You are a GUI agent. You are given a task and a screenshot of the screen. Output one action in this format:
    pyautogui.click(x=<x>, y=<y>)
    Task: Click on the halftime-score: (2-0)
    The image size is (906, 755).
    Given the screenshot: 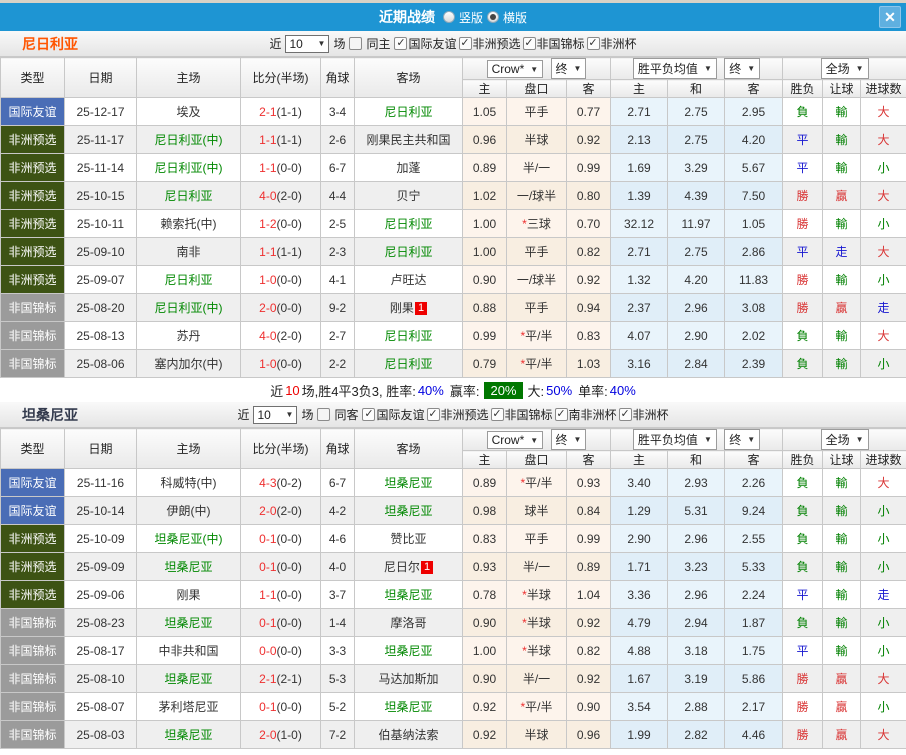 What is the action you would take?
    pyautogui.click(x=289, y=510)
    